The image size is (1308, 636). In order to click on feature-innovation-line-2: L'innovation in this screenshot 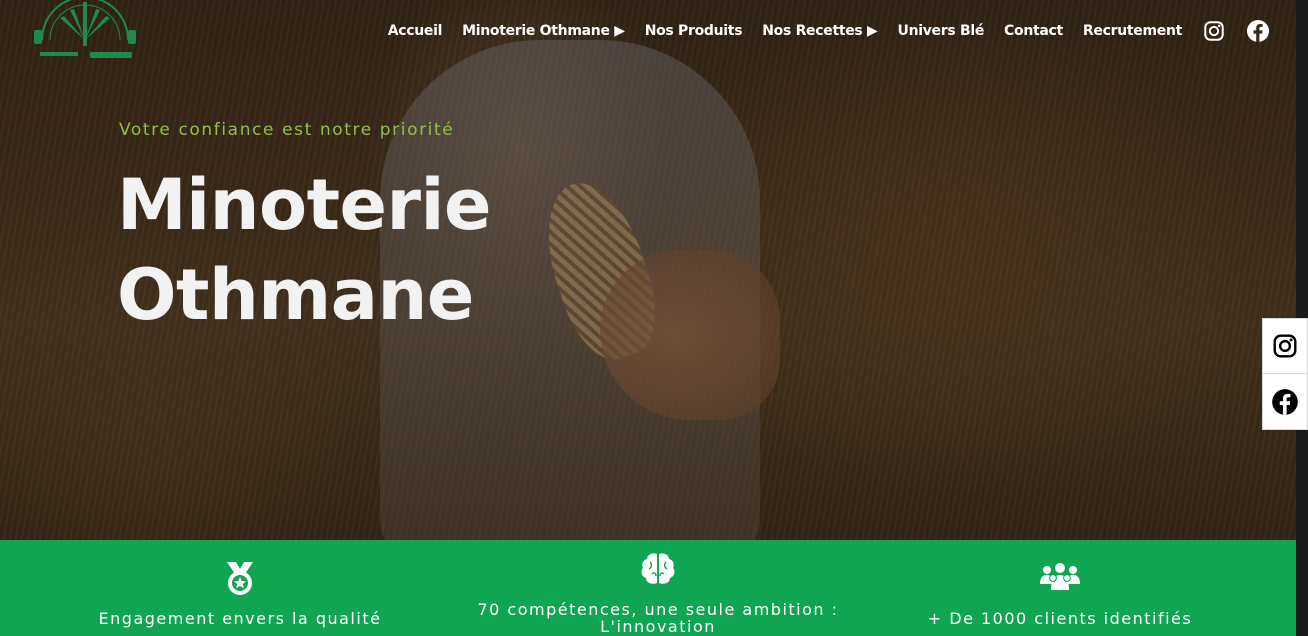, I will do `click(658, 626)`.